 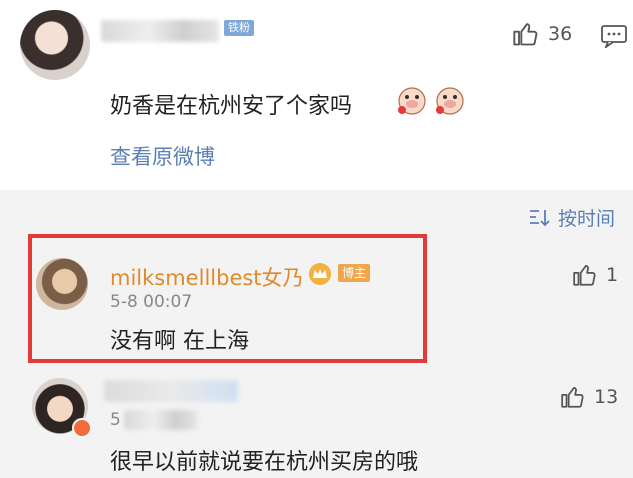 I want to click on sort-icon, so click(x=540, y=217).